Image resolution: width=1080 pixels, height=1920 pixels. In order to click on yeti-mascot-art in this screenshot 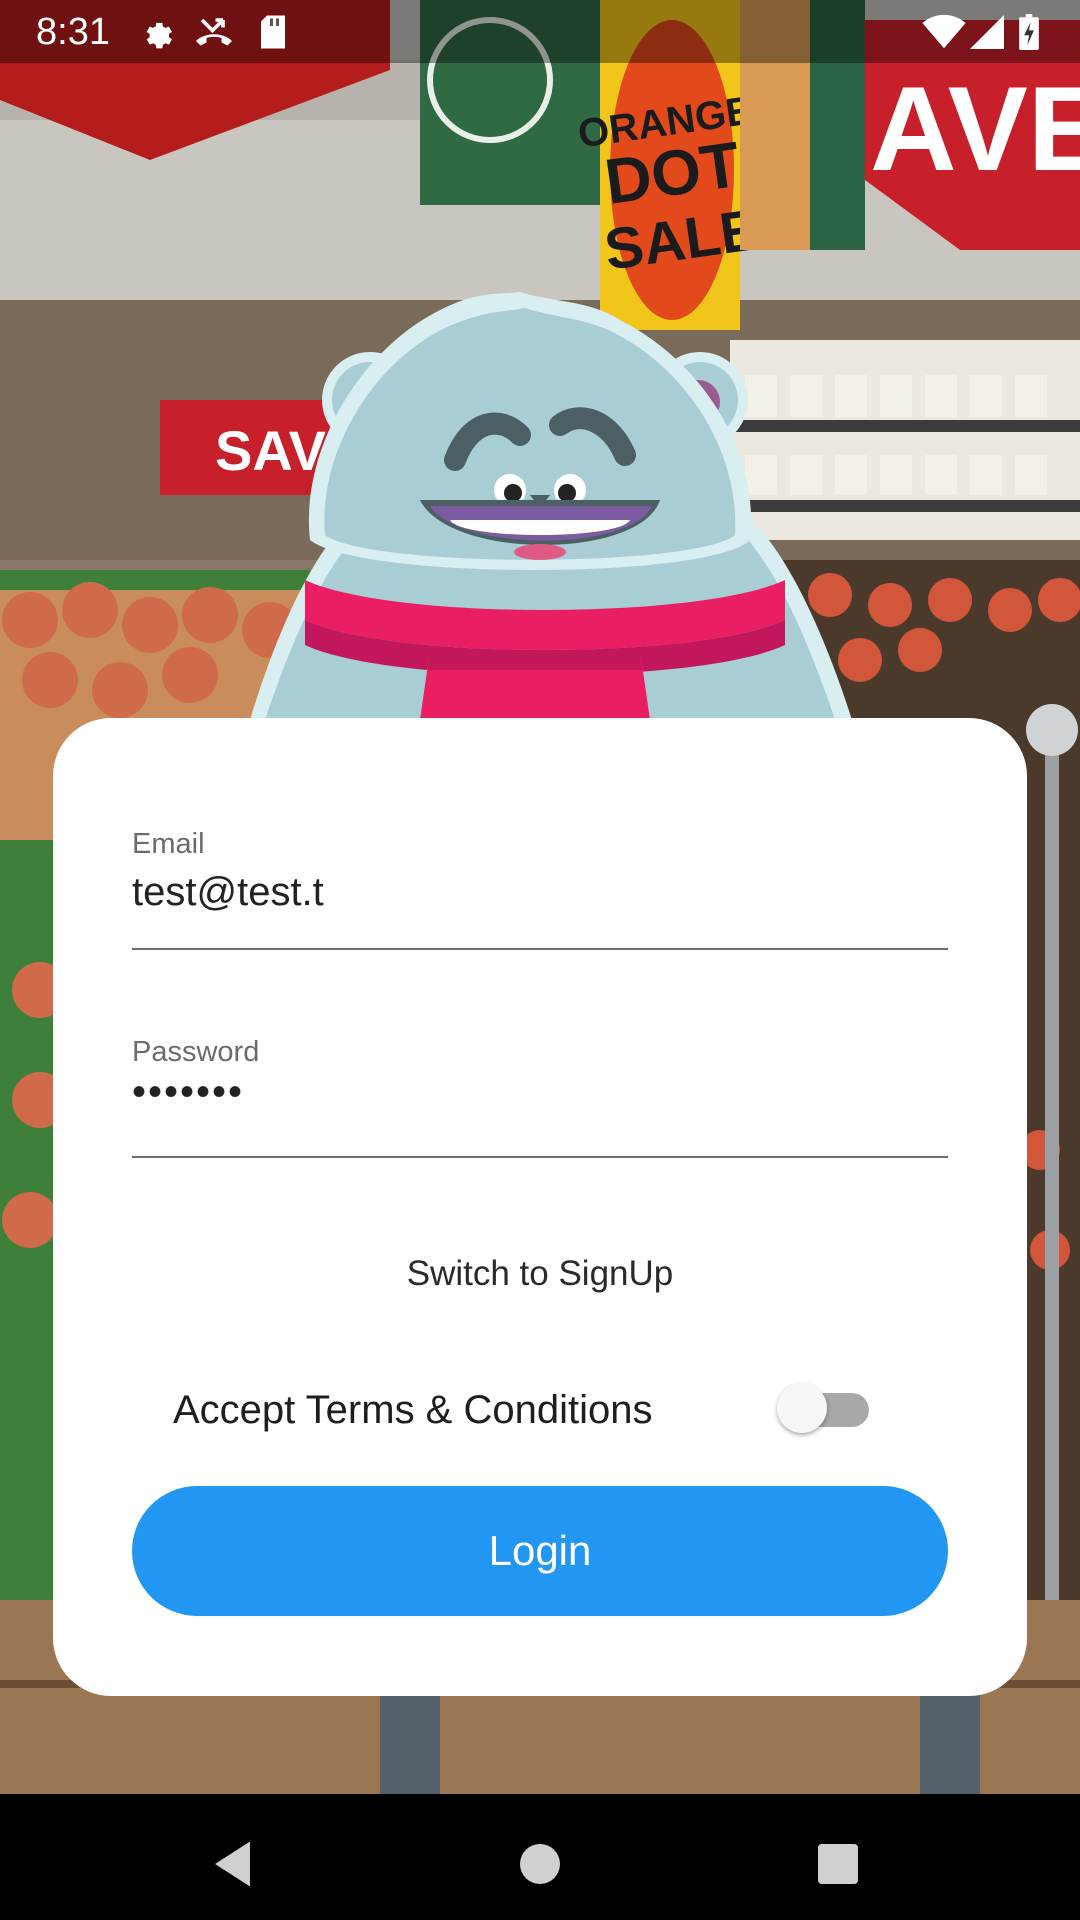, I will do `click(551, 506)`.